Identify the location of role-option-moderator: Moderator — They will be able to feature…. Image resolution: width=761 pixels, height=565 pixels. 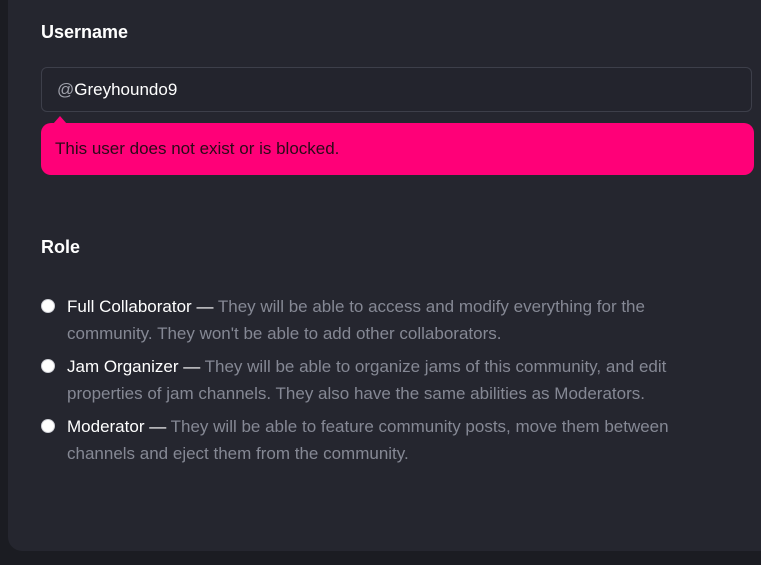
(386, 440).